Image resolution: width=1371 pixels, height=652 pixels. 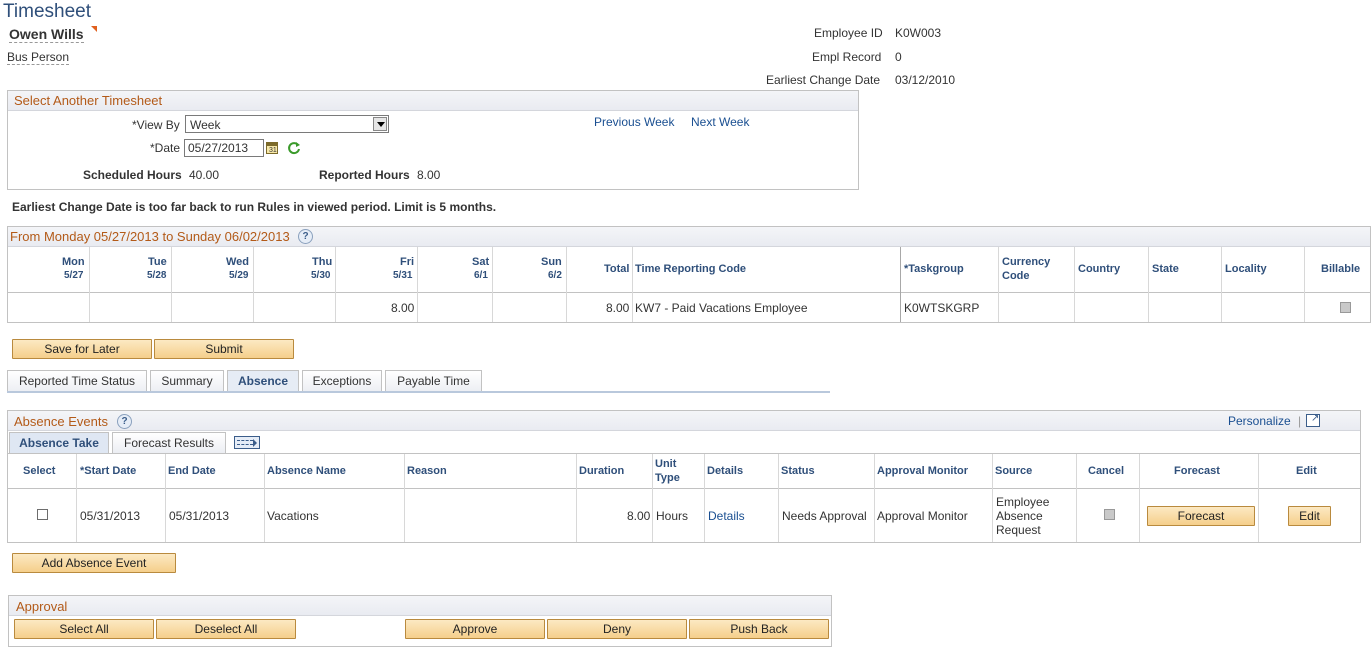 I want to click on col-header-tue-date: 5/28, so click(x=157, y=275).